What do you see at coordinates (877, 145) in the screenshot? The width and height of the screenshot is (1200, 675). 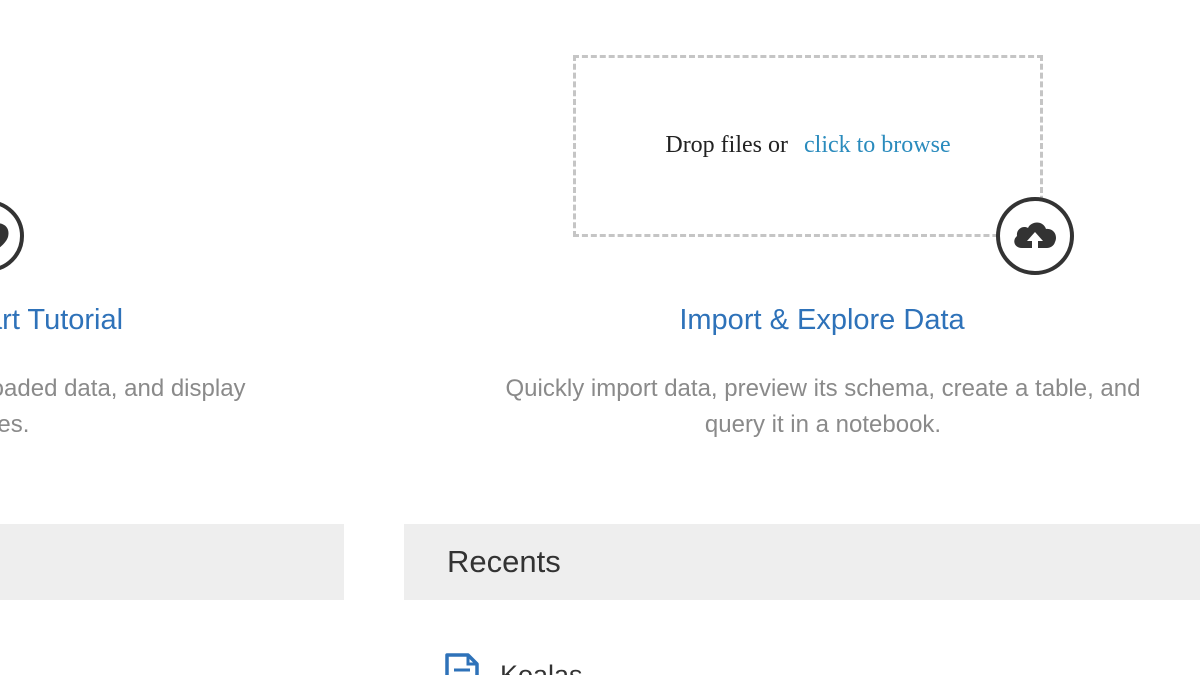 I see `browse-files-link: click to browse` at bounding box center [877, 145].